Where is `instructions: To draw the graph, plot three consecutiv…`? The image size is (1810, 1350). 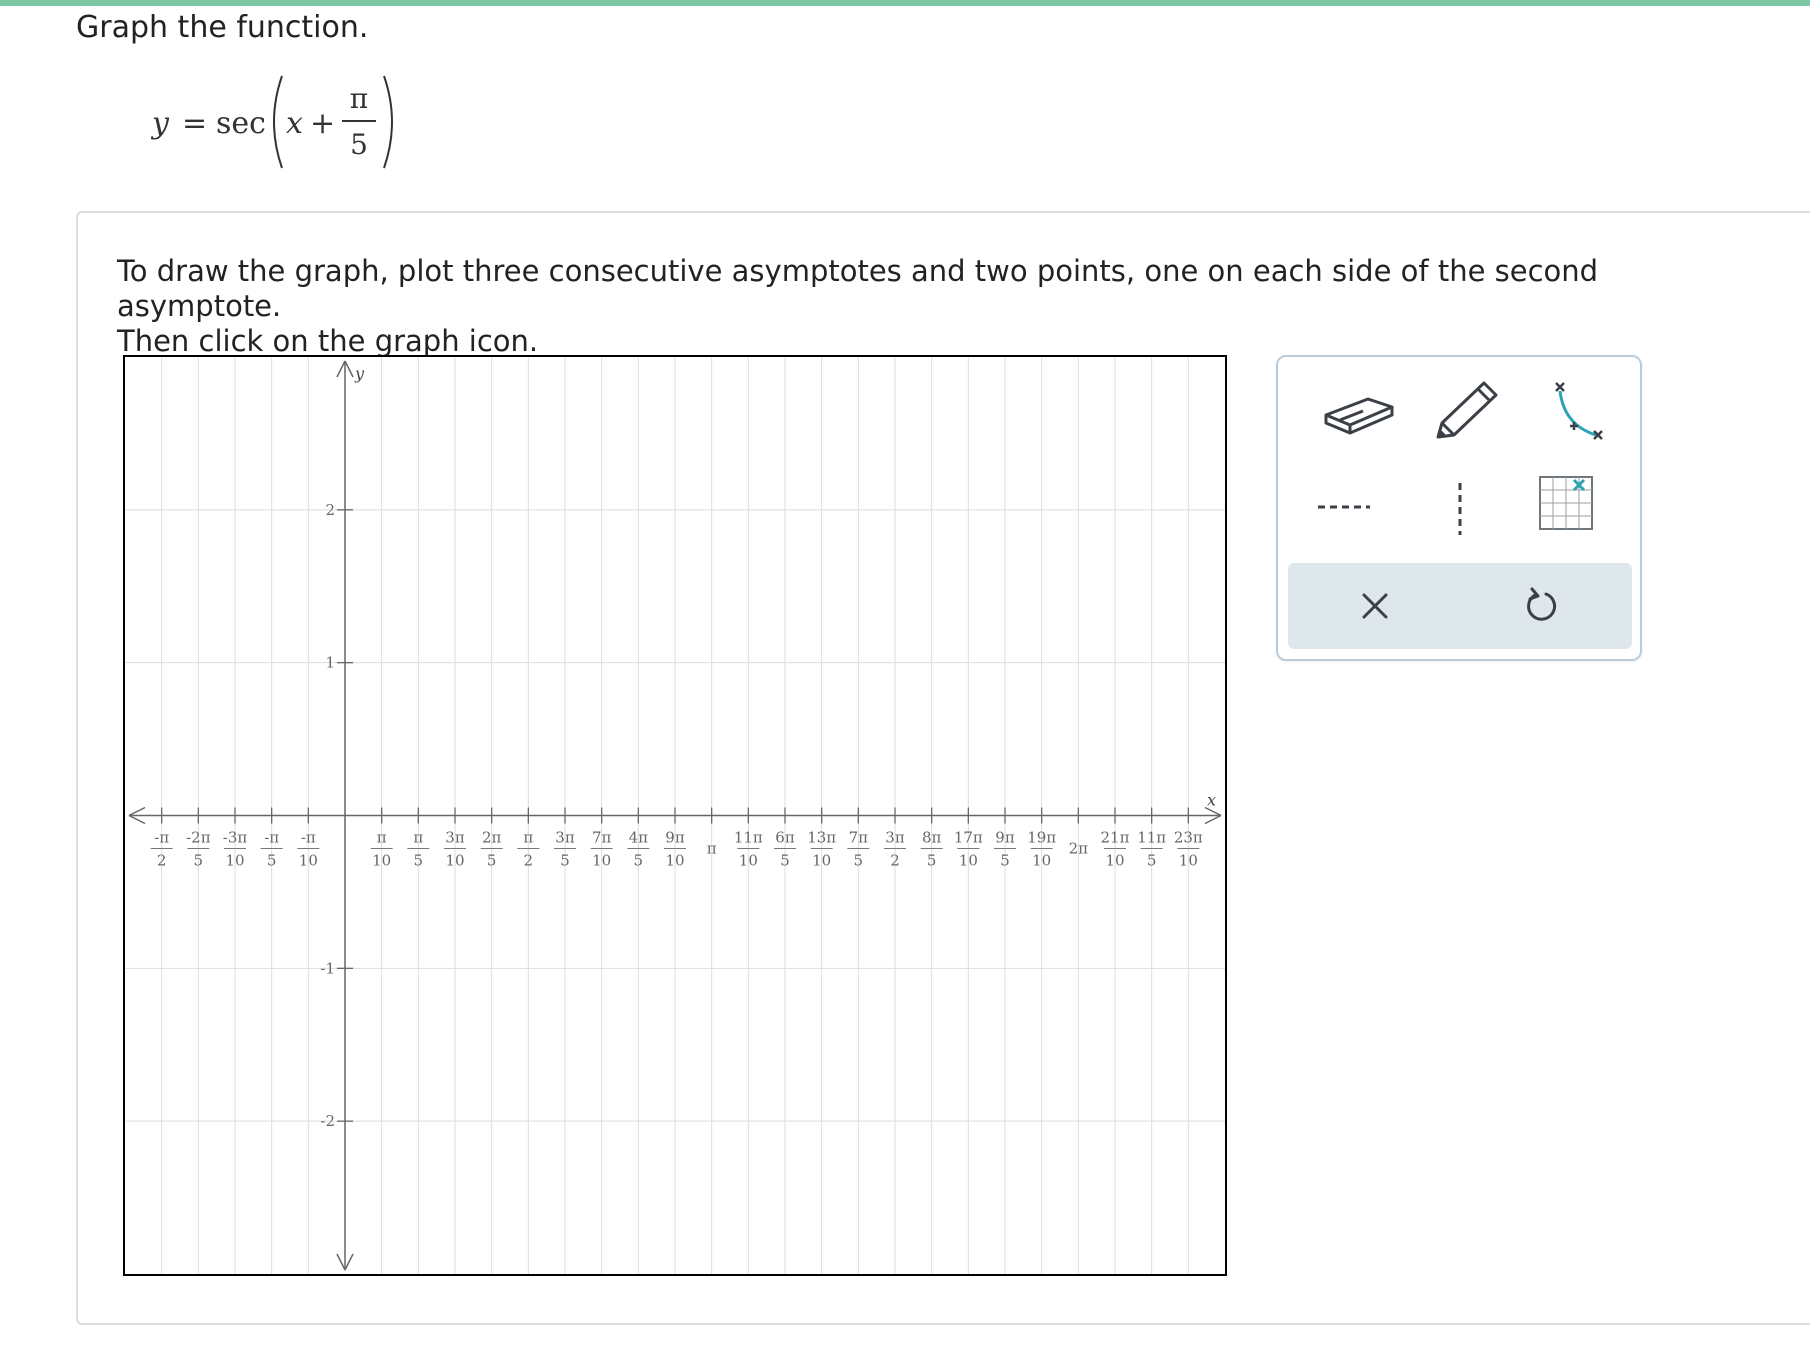
instructions: To draw the graph, plot three consecutiv… is located at coordinates (937, 306).